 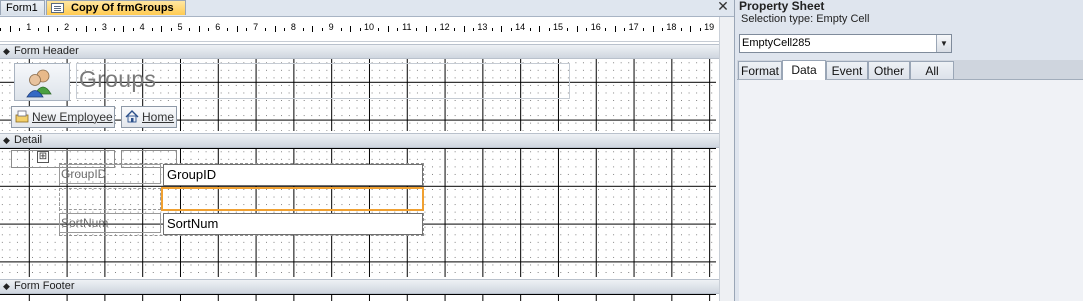 What do you see at coordinates (369, 27) in the screenshot?
I see `ruler-number: 10` at bounding box center [369, 27].